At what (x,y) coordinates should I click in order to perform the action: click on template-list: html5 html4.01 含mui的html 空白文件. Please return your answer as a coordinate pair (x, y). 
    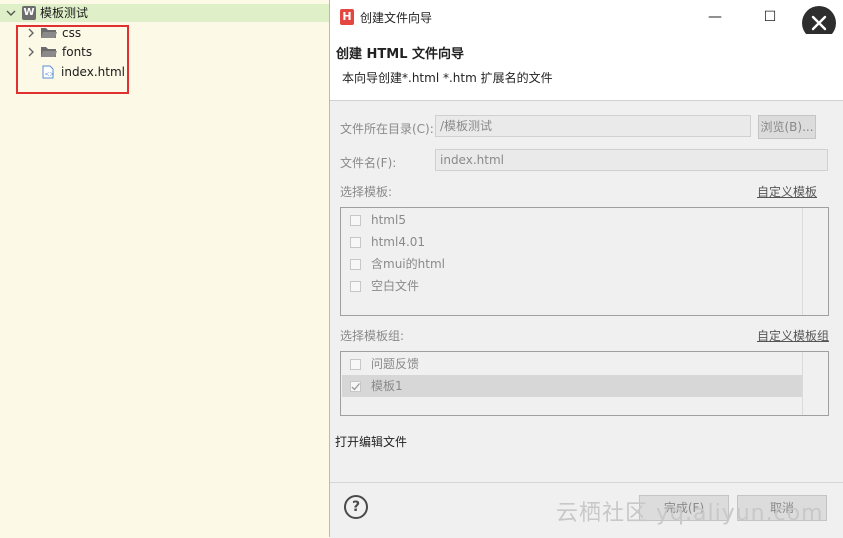
    Looking at the image, I should click on (584, 261).